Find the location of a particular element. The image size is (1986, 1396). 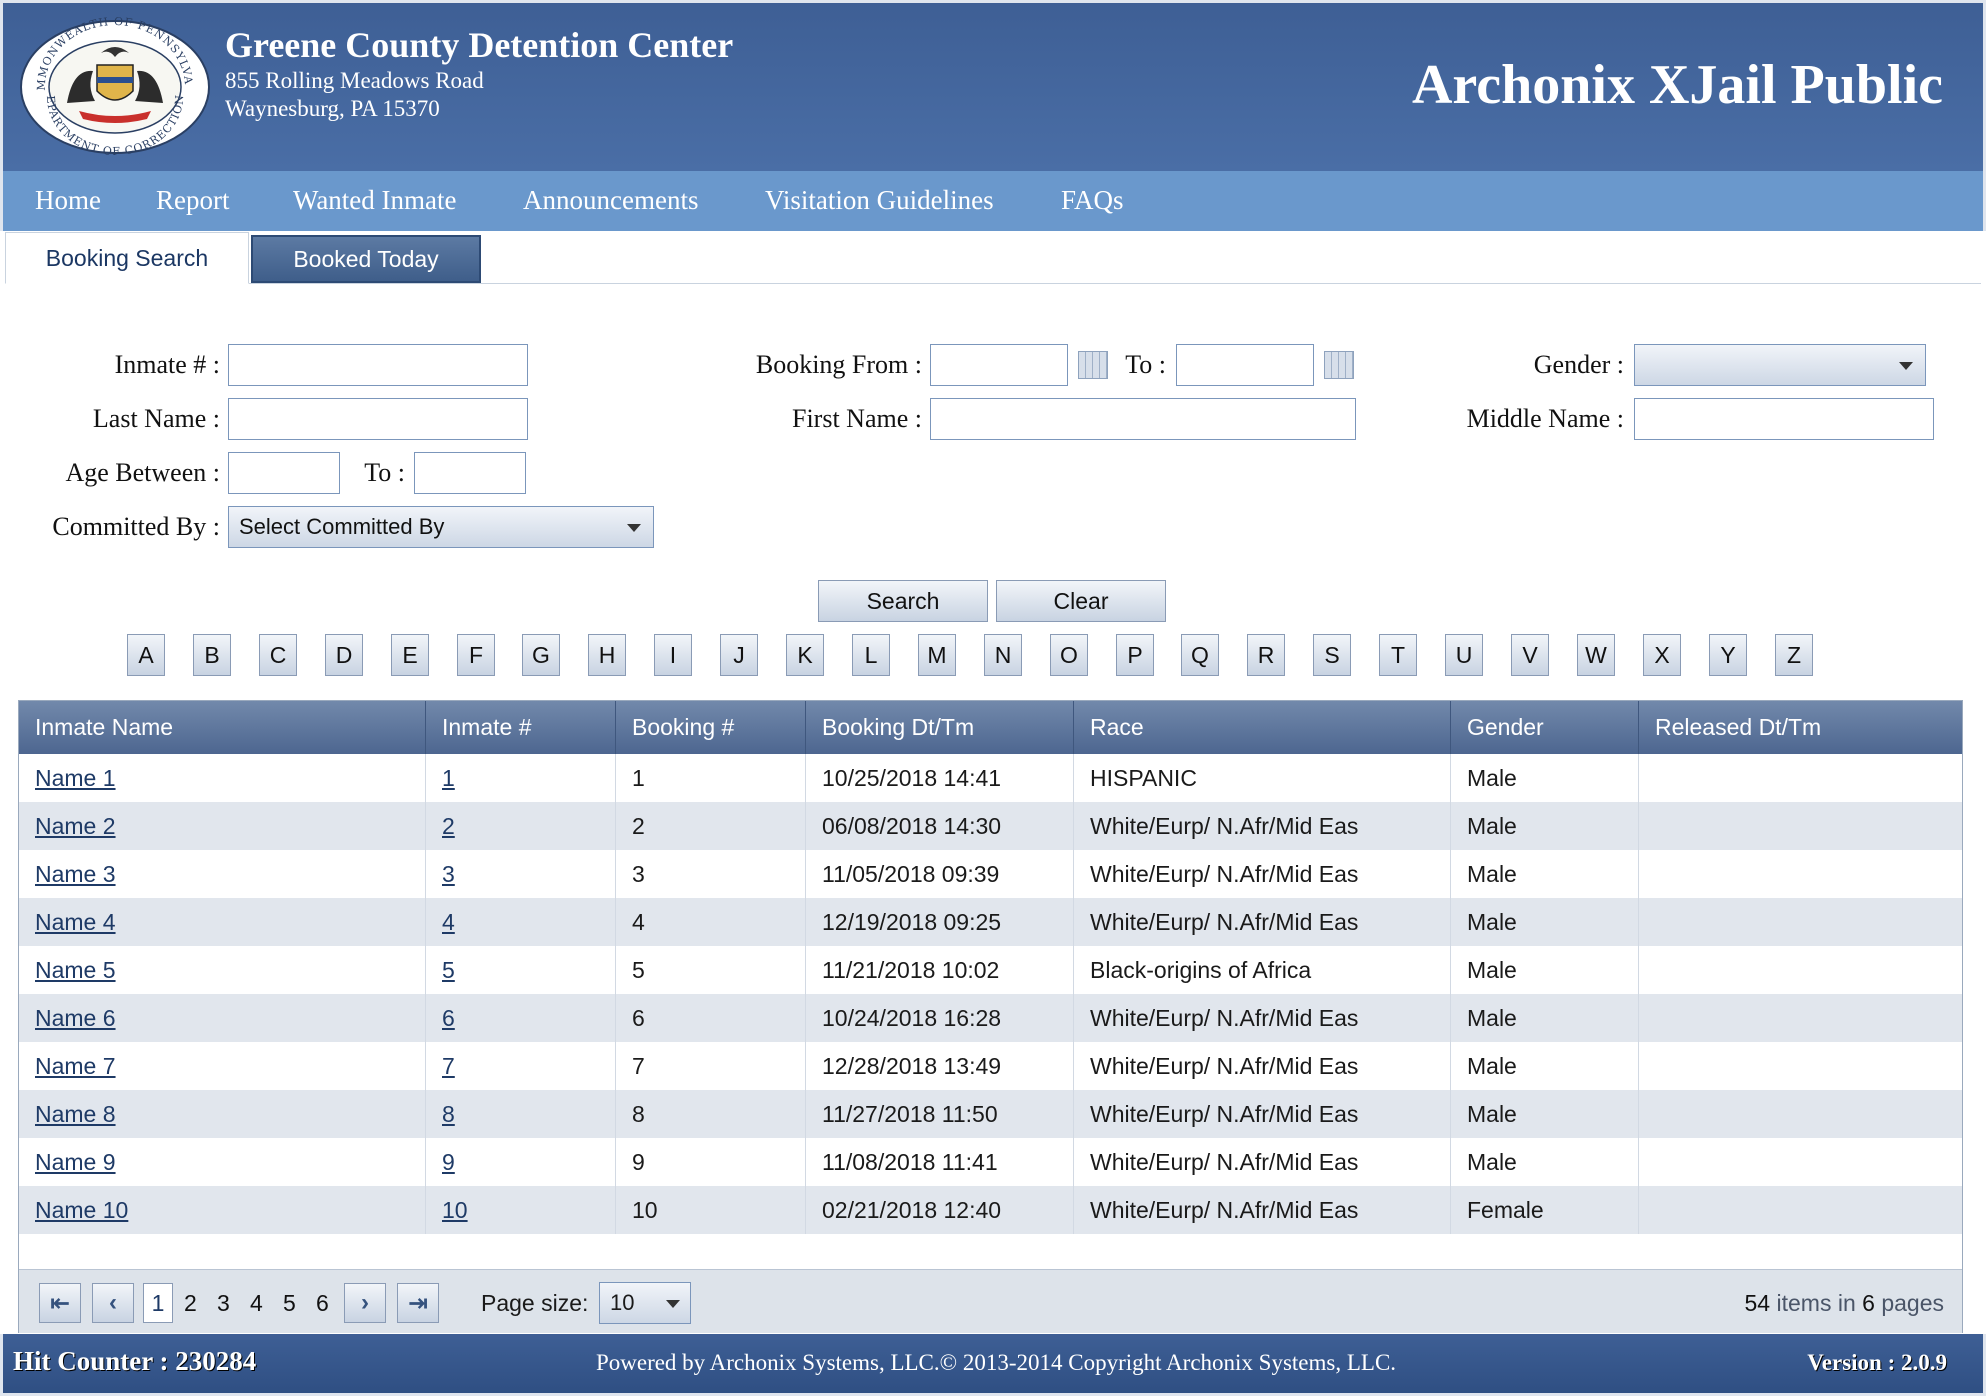

letter-filter-button: C is located at coordinates (278, 655).